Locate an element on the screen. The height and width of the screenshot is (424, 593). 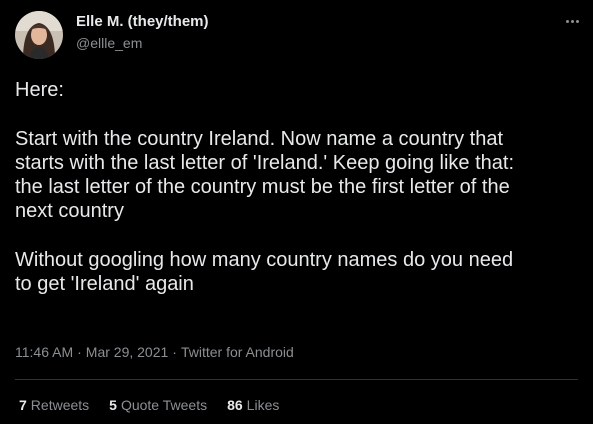
quote-tweets-count: 5 is located at coordinates (113, 405).